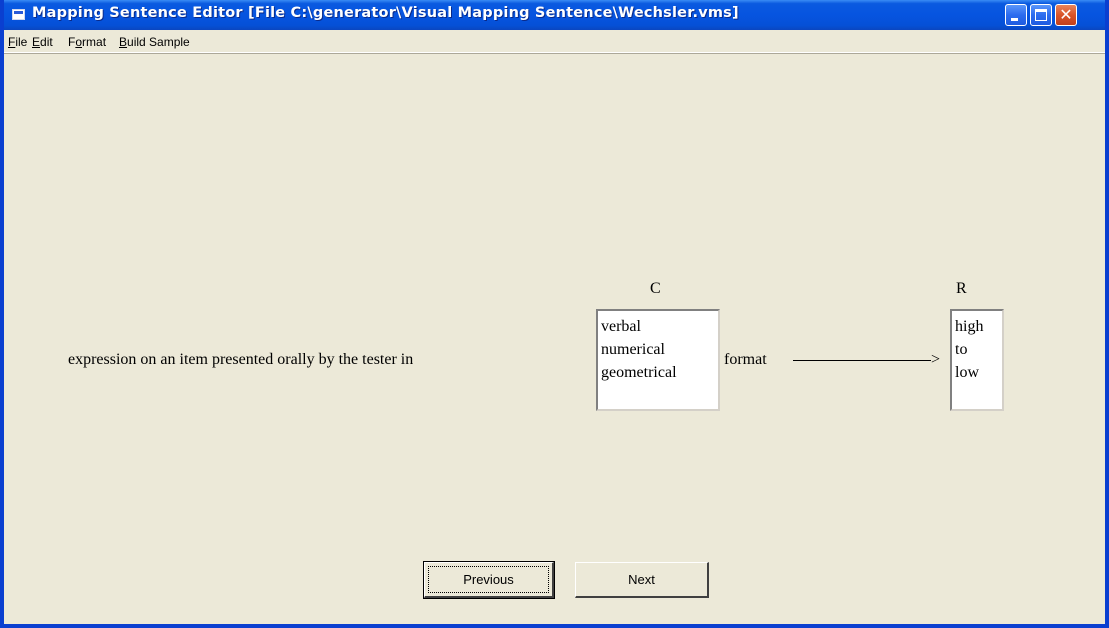  I want to click on facet-c-element: verbal, so click(659, 326).